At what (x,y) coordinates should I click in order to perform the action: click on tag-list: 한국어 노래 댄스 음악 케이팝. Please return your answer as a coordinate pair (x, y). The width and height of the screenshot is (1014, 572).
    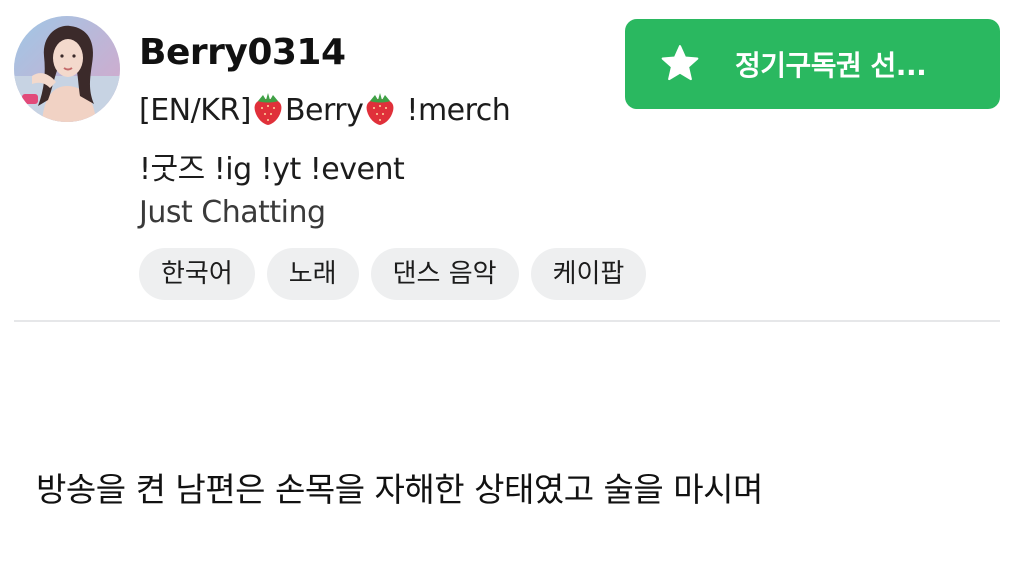
    Looking at the image, I should click on (393, 274).